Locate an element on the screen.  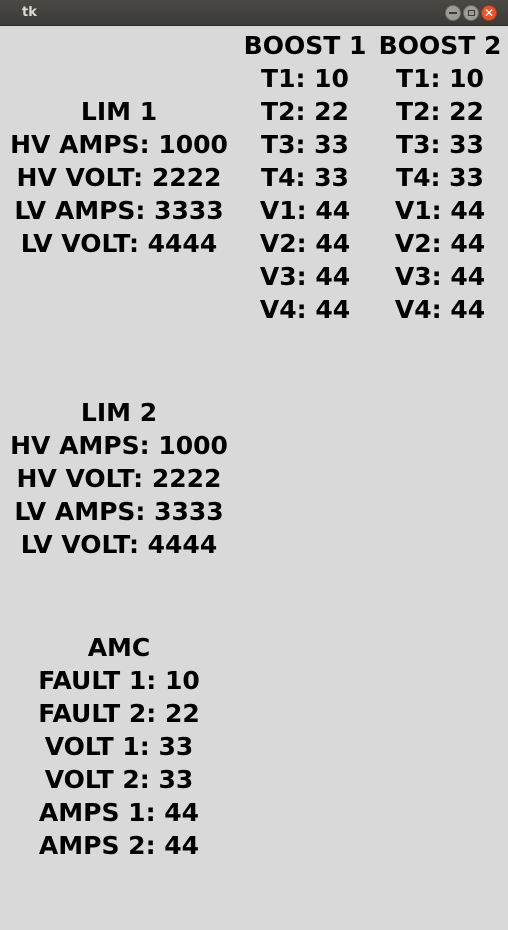
boost1-v1: V1: 44 is located at coordinates (305, 210).